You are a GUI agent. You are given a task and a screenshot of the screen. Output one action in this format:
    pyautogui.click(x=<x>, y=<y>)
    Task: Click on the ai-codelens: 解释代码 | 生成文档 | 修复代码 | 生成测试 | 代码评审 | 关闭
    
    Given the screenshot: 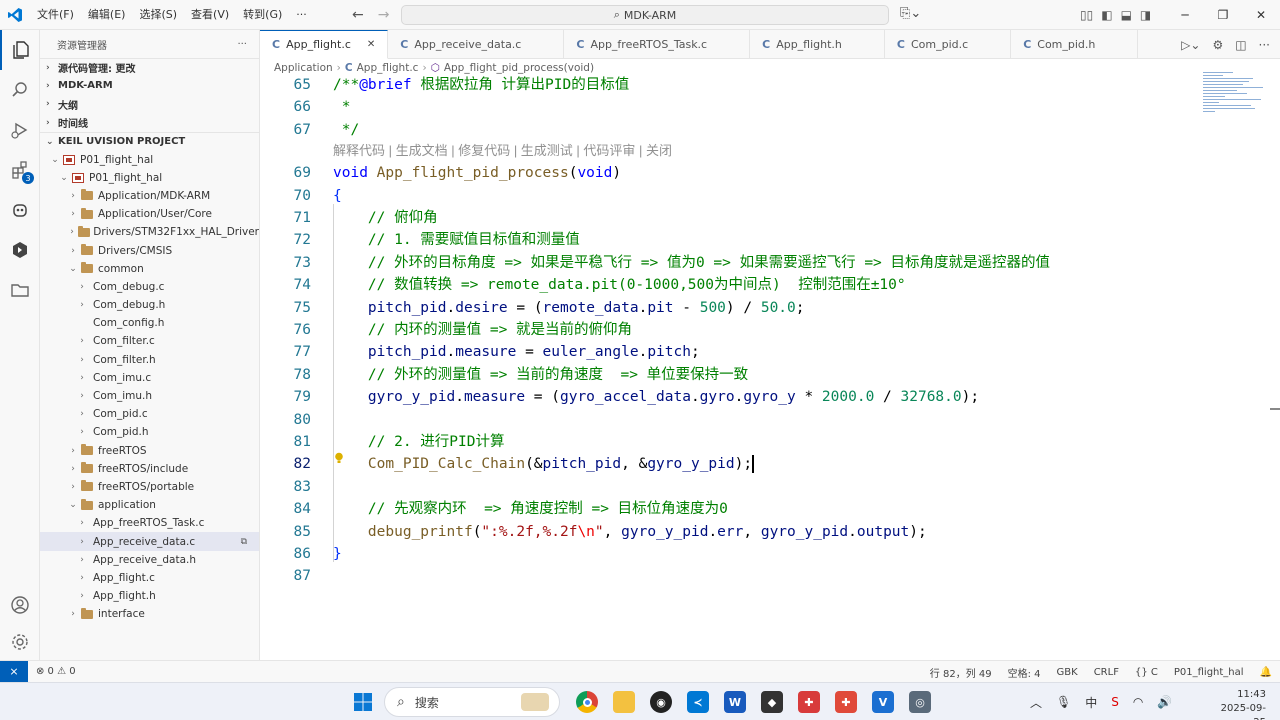 What is the action you would take?
    pyautogui.click(x=502, y=151)
    